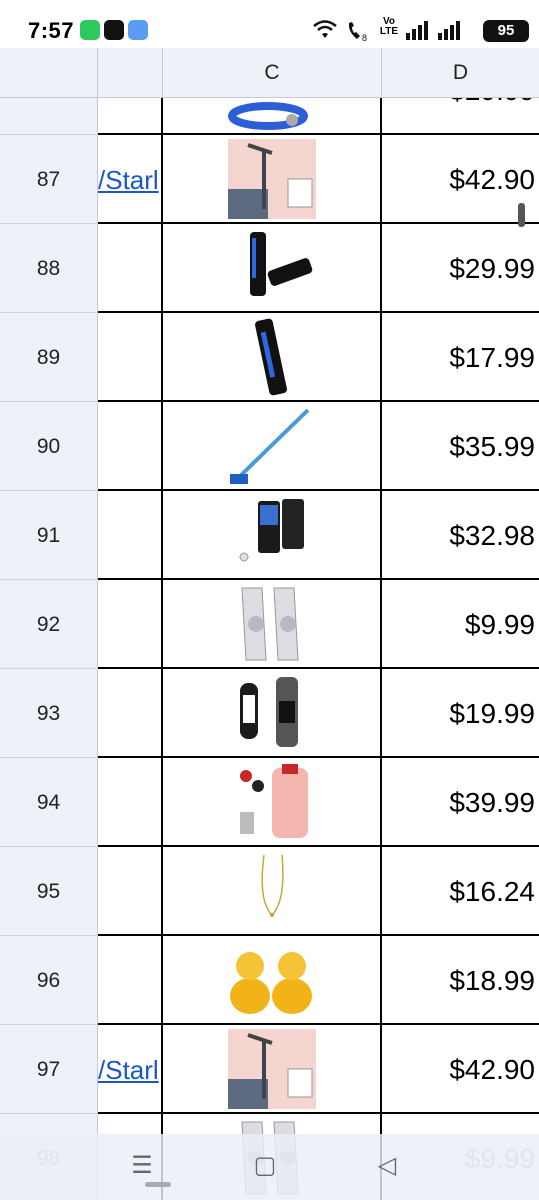  Describe the element at coordinates (158, 1184) in the screenshot. I see `gesture-pill` at that location.